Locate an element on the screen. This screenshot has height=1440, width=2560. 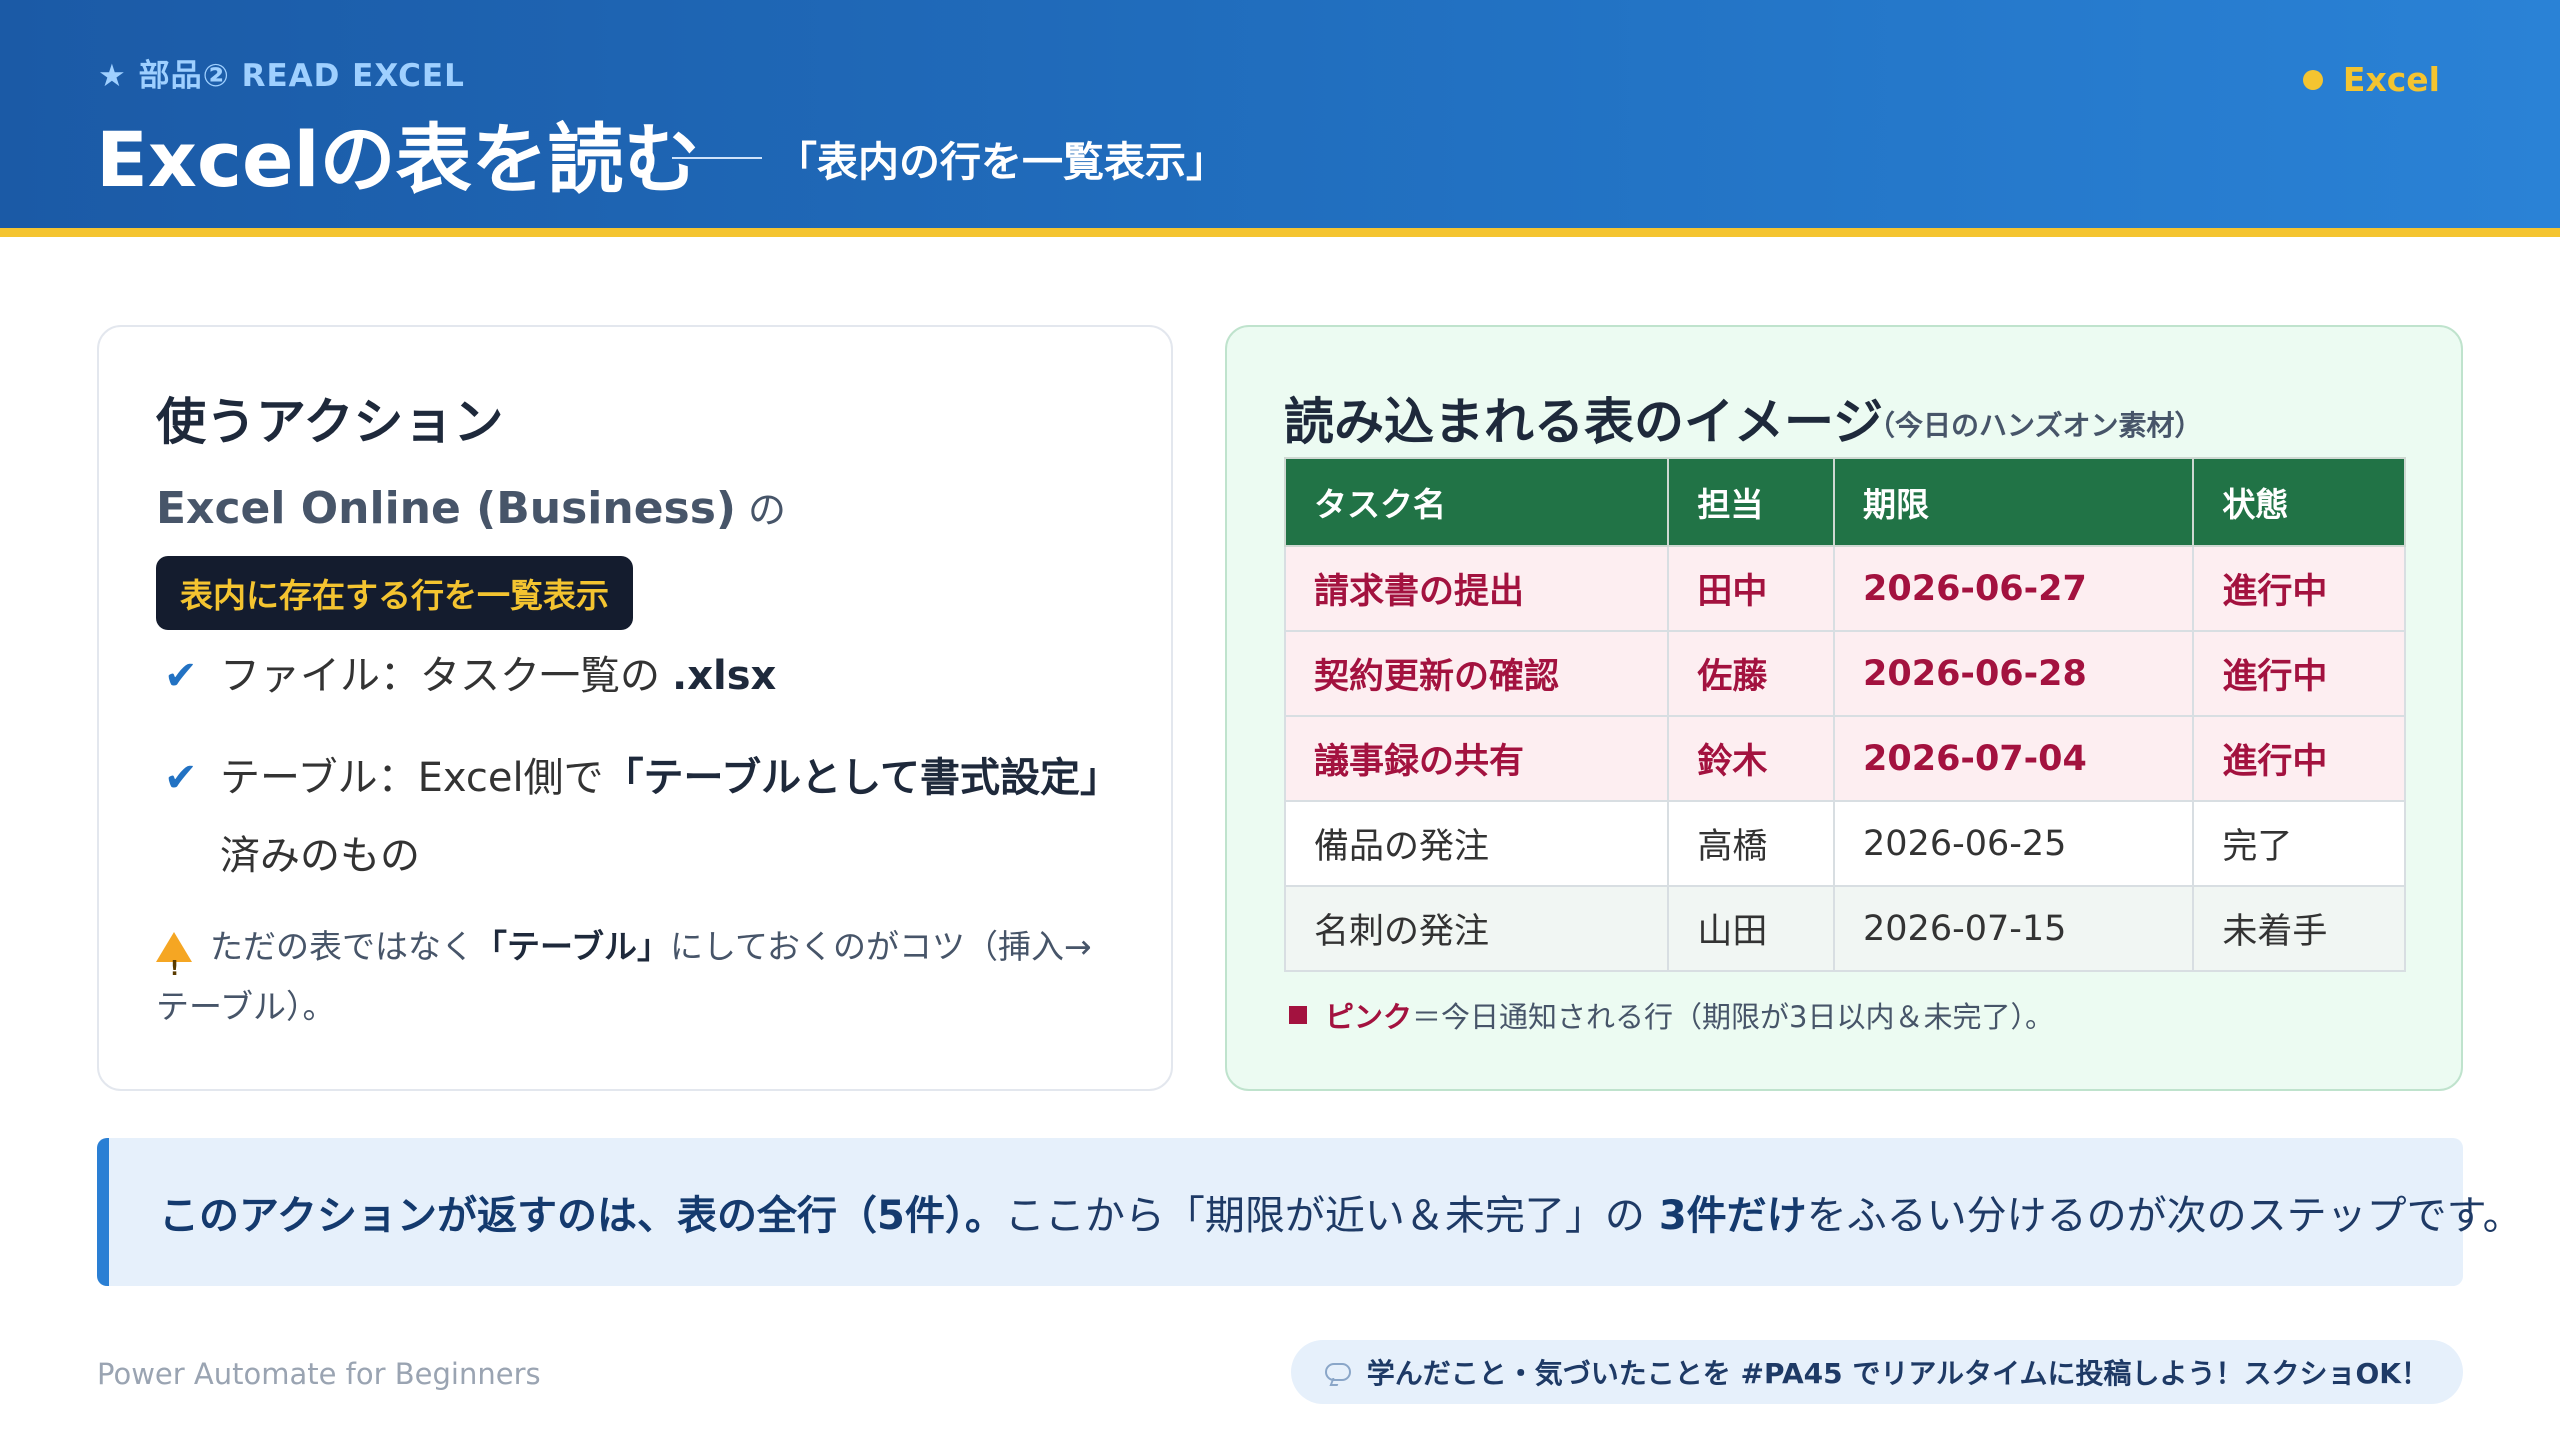
tip-em: 「テーブル」 is located at coordinates (572, 946).